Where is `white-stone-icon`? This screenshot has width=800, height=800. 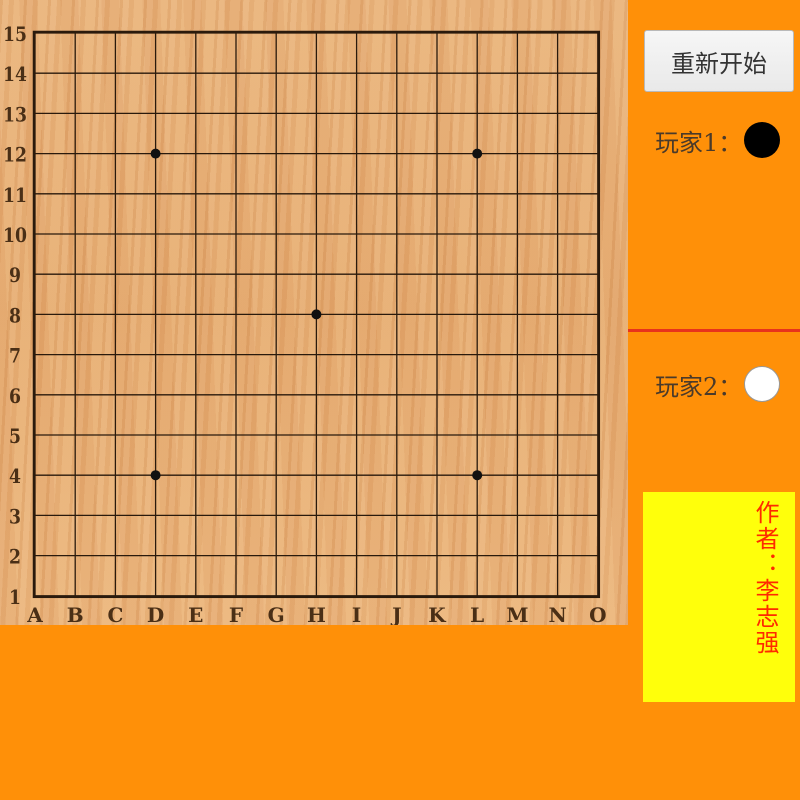 white-stone-icon is located at coordinates (762, 384).